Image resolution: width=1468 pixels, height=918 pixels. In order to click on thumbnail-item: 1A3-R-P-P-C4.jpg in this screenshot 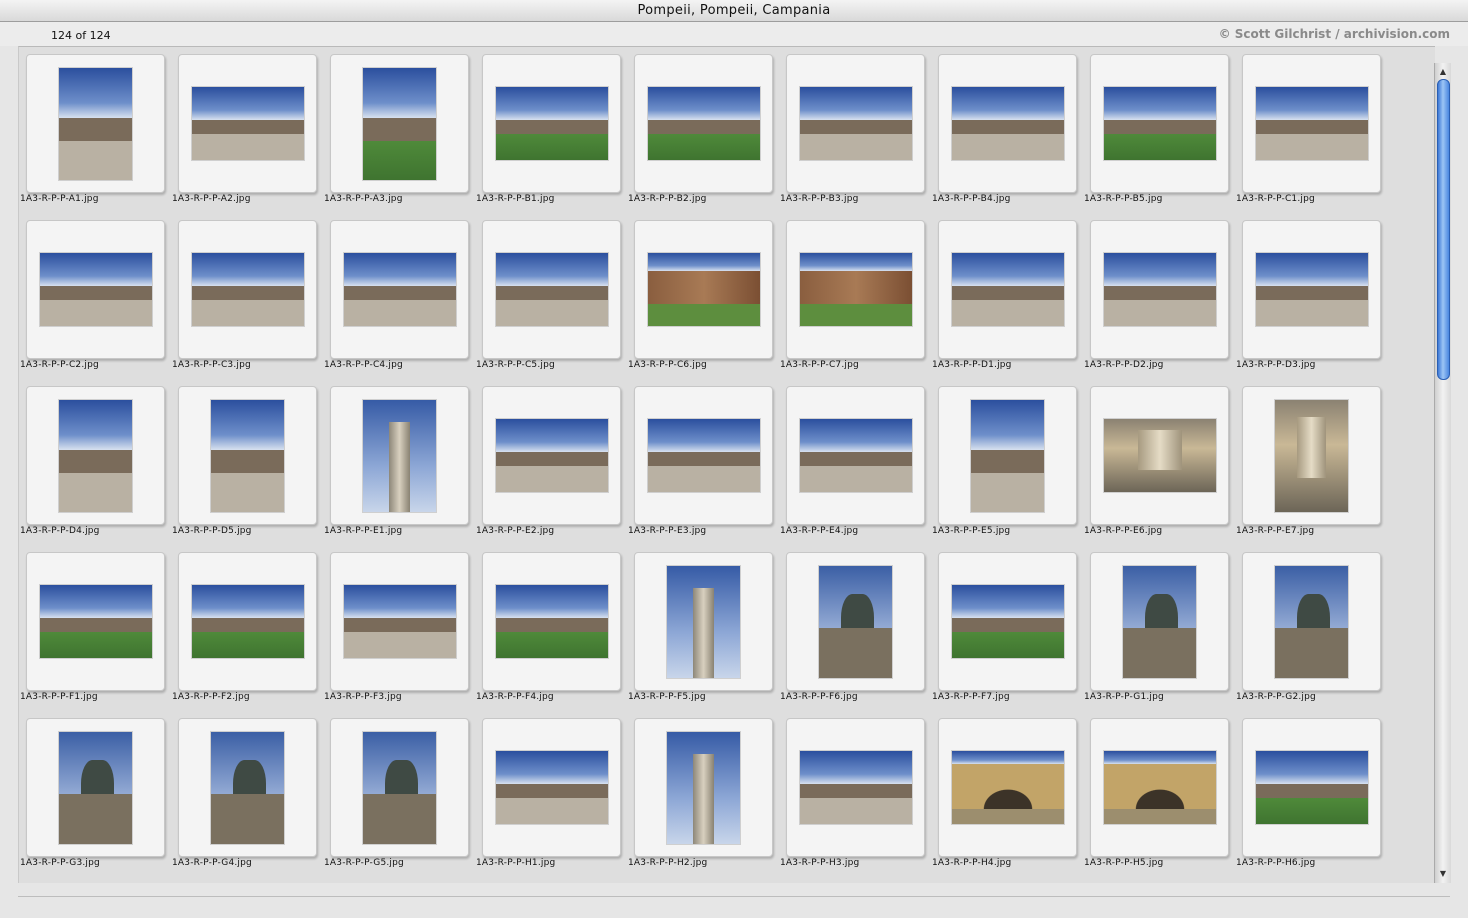, I will do `click(399, 296)`.